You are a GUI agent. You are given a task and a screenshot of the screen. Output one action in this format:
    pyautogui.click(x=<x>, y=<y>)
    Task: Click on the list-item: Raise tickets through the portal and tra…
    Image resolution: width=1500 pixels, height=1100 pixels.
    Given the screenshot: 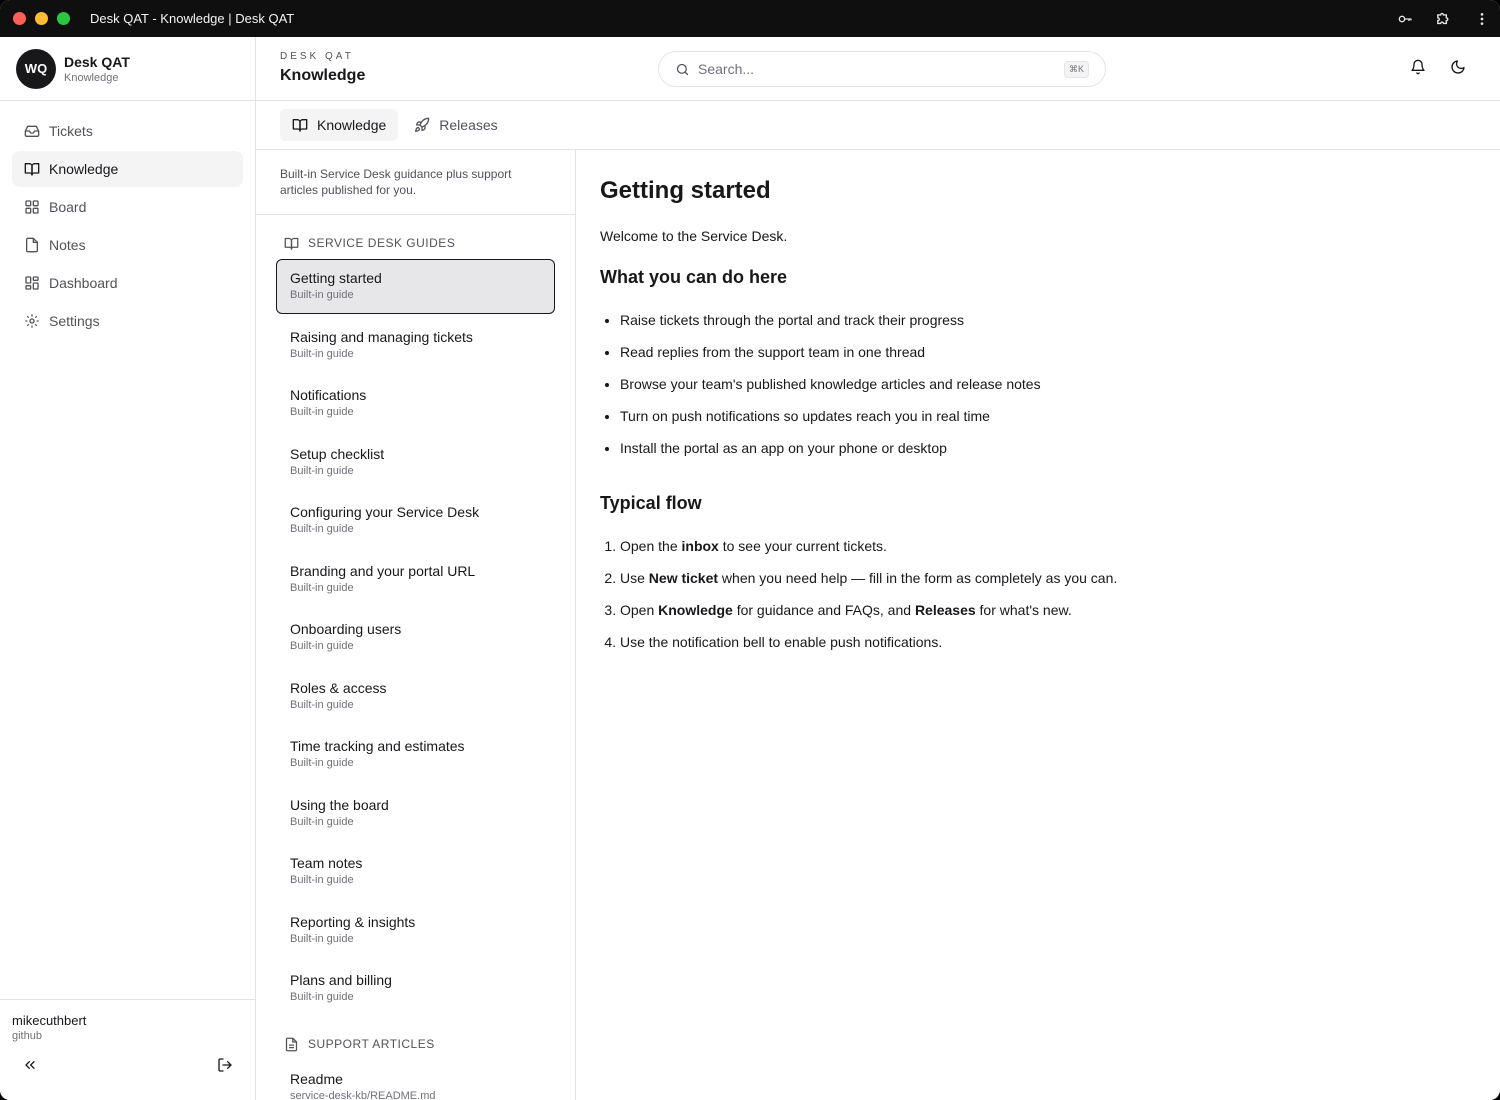 What is the action you would take?
    pyautogui.click(x=1048, y=326)
    